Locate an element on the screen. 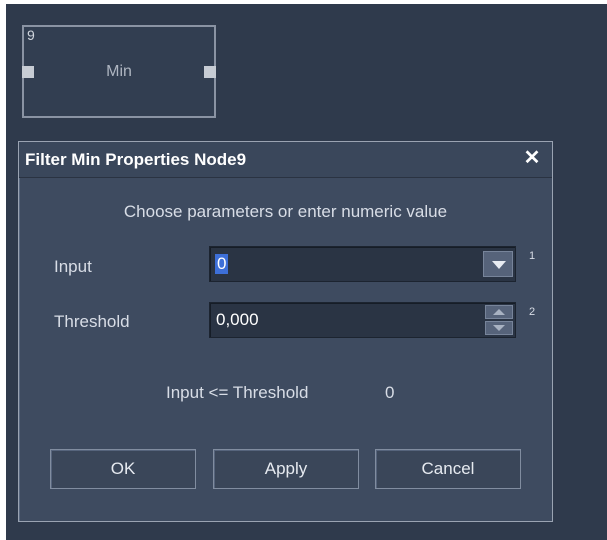  dialog-title: Filter Min Properties Node9 is located at coordinates (136, 159).